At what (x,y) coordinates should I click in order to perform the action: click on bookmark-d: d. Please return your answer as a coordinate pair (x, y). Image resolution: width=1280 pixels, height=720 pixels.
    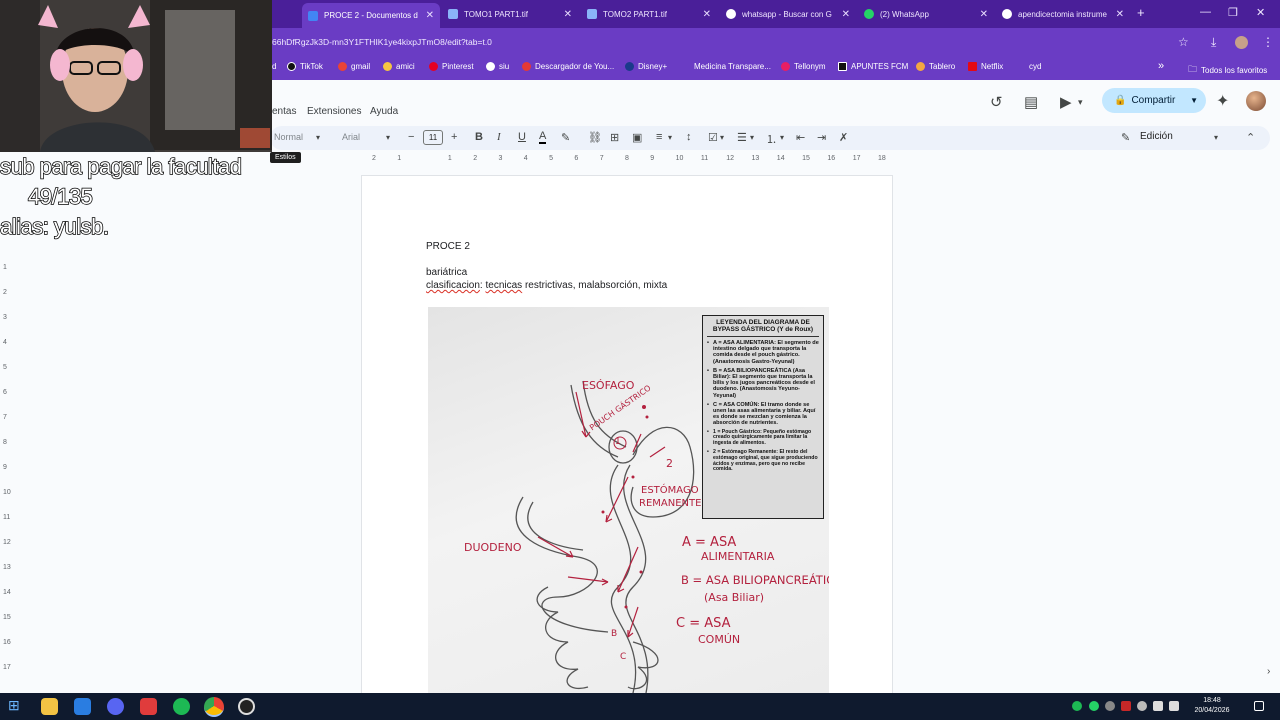
    Looking at the image, I should click on (274, 66).